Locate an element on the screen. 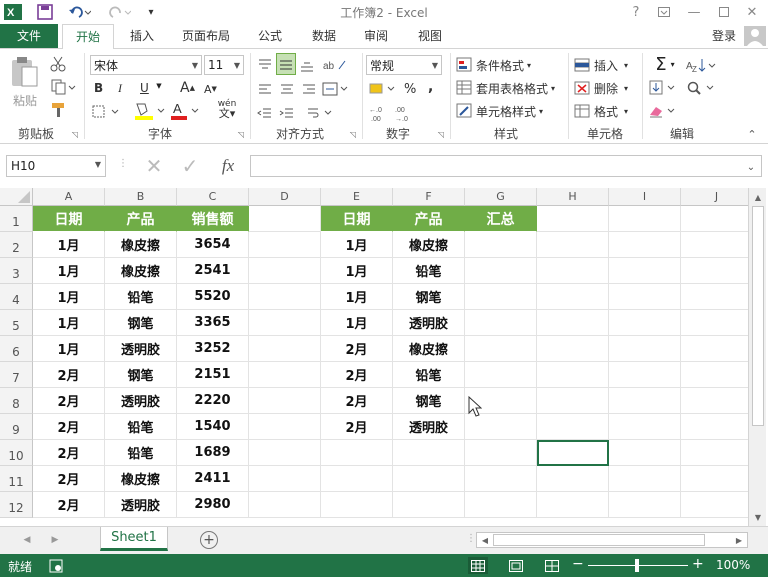  align-right-icon is located at coordinates (309, 89).